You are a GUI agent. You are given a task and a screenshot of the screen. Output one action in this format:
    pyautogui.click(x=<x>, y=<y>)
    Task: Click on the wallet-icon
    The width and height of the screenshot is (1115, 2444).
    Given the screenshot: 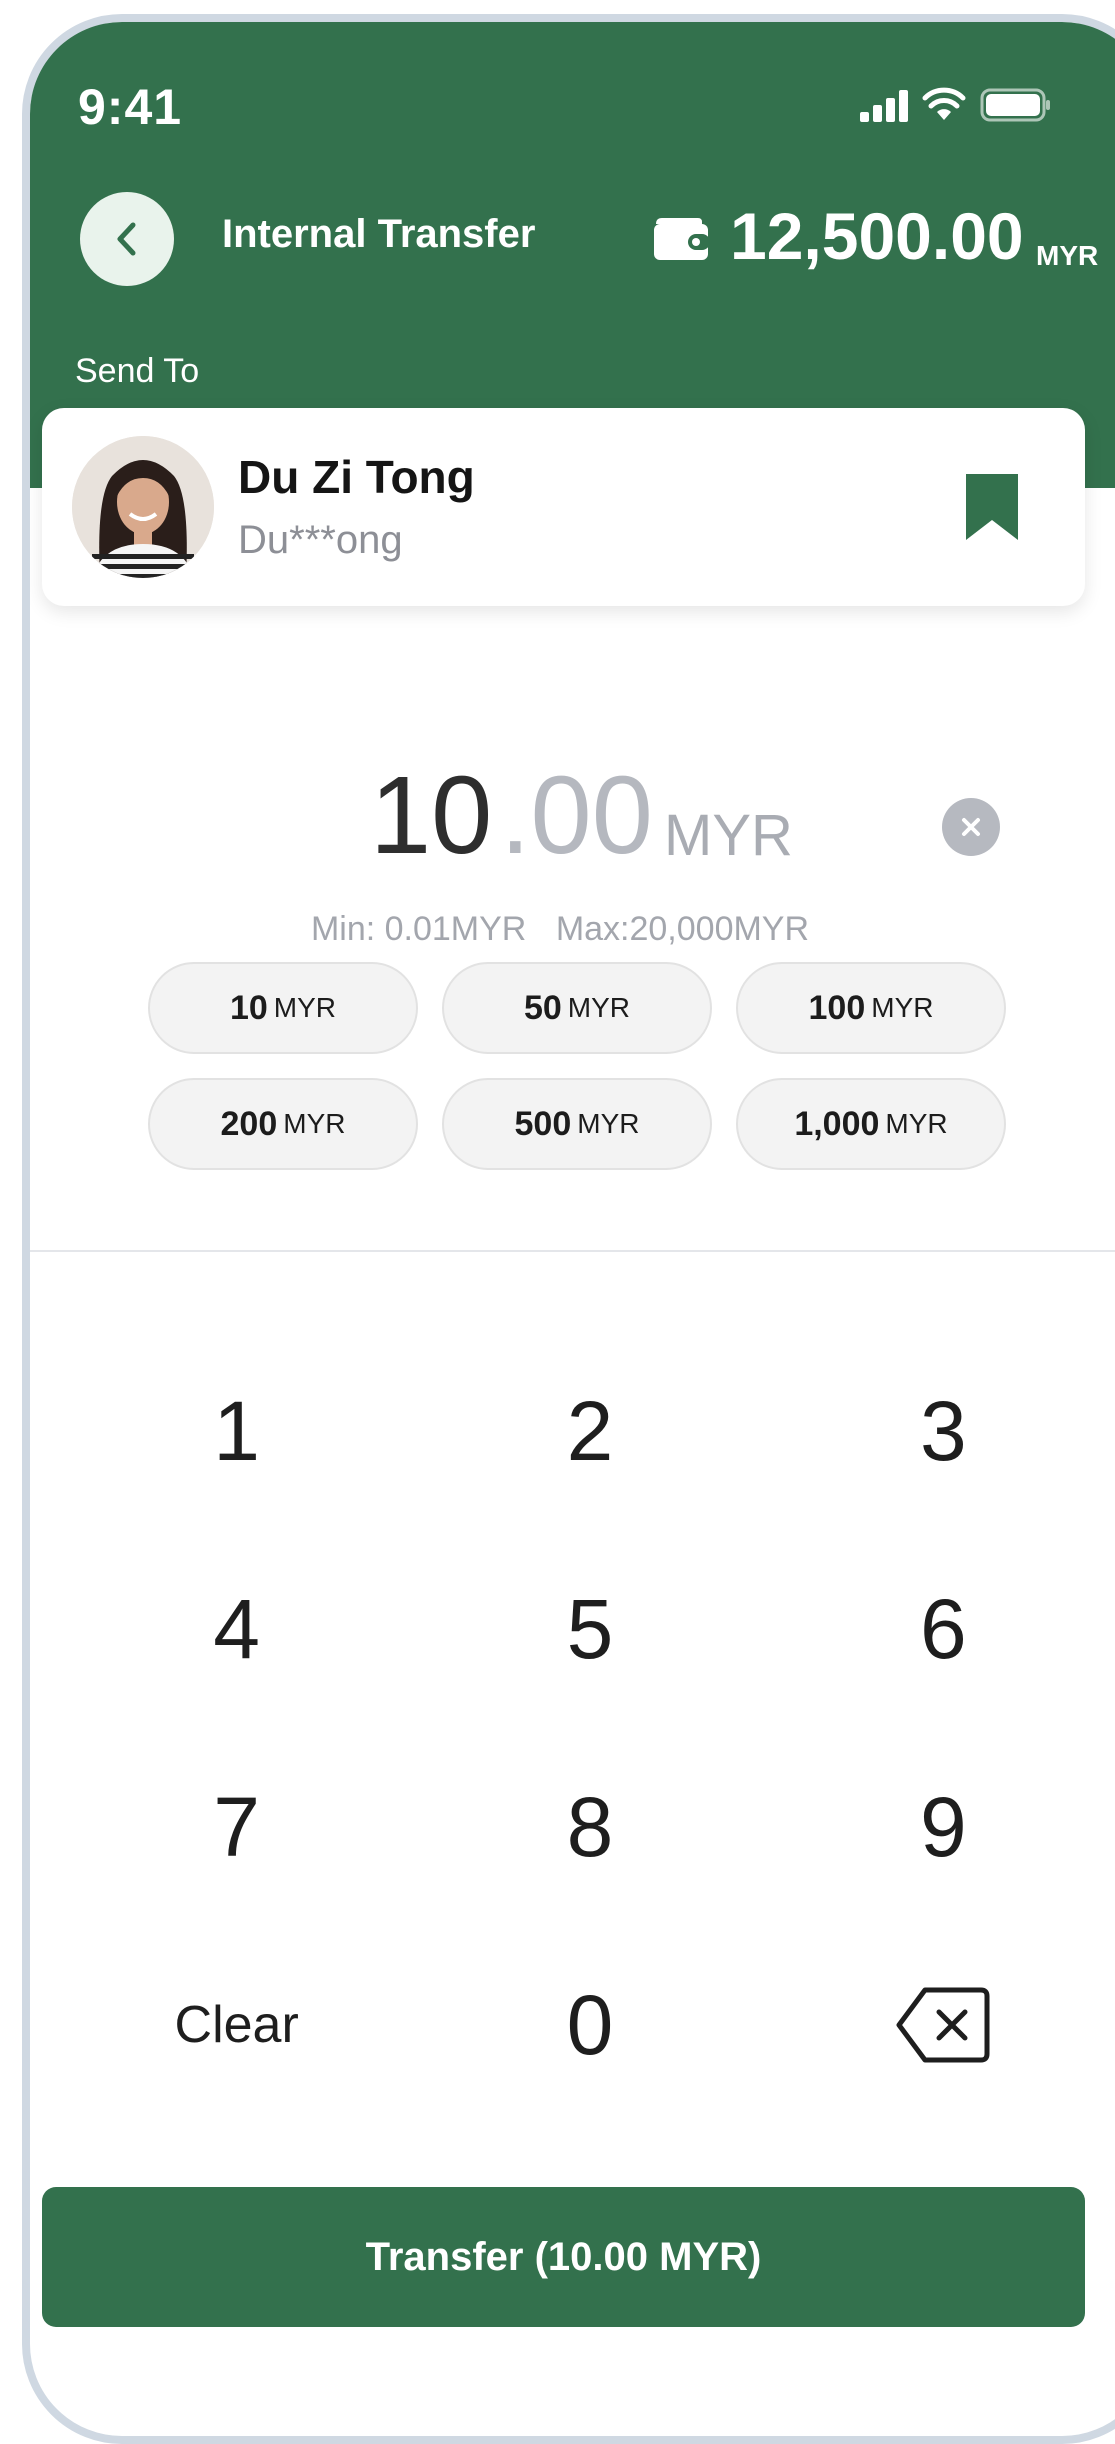 What is the action you would take?
    pyautogui.click(x=682, y=239)
    